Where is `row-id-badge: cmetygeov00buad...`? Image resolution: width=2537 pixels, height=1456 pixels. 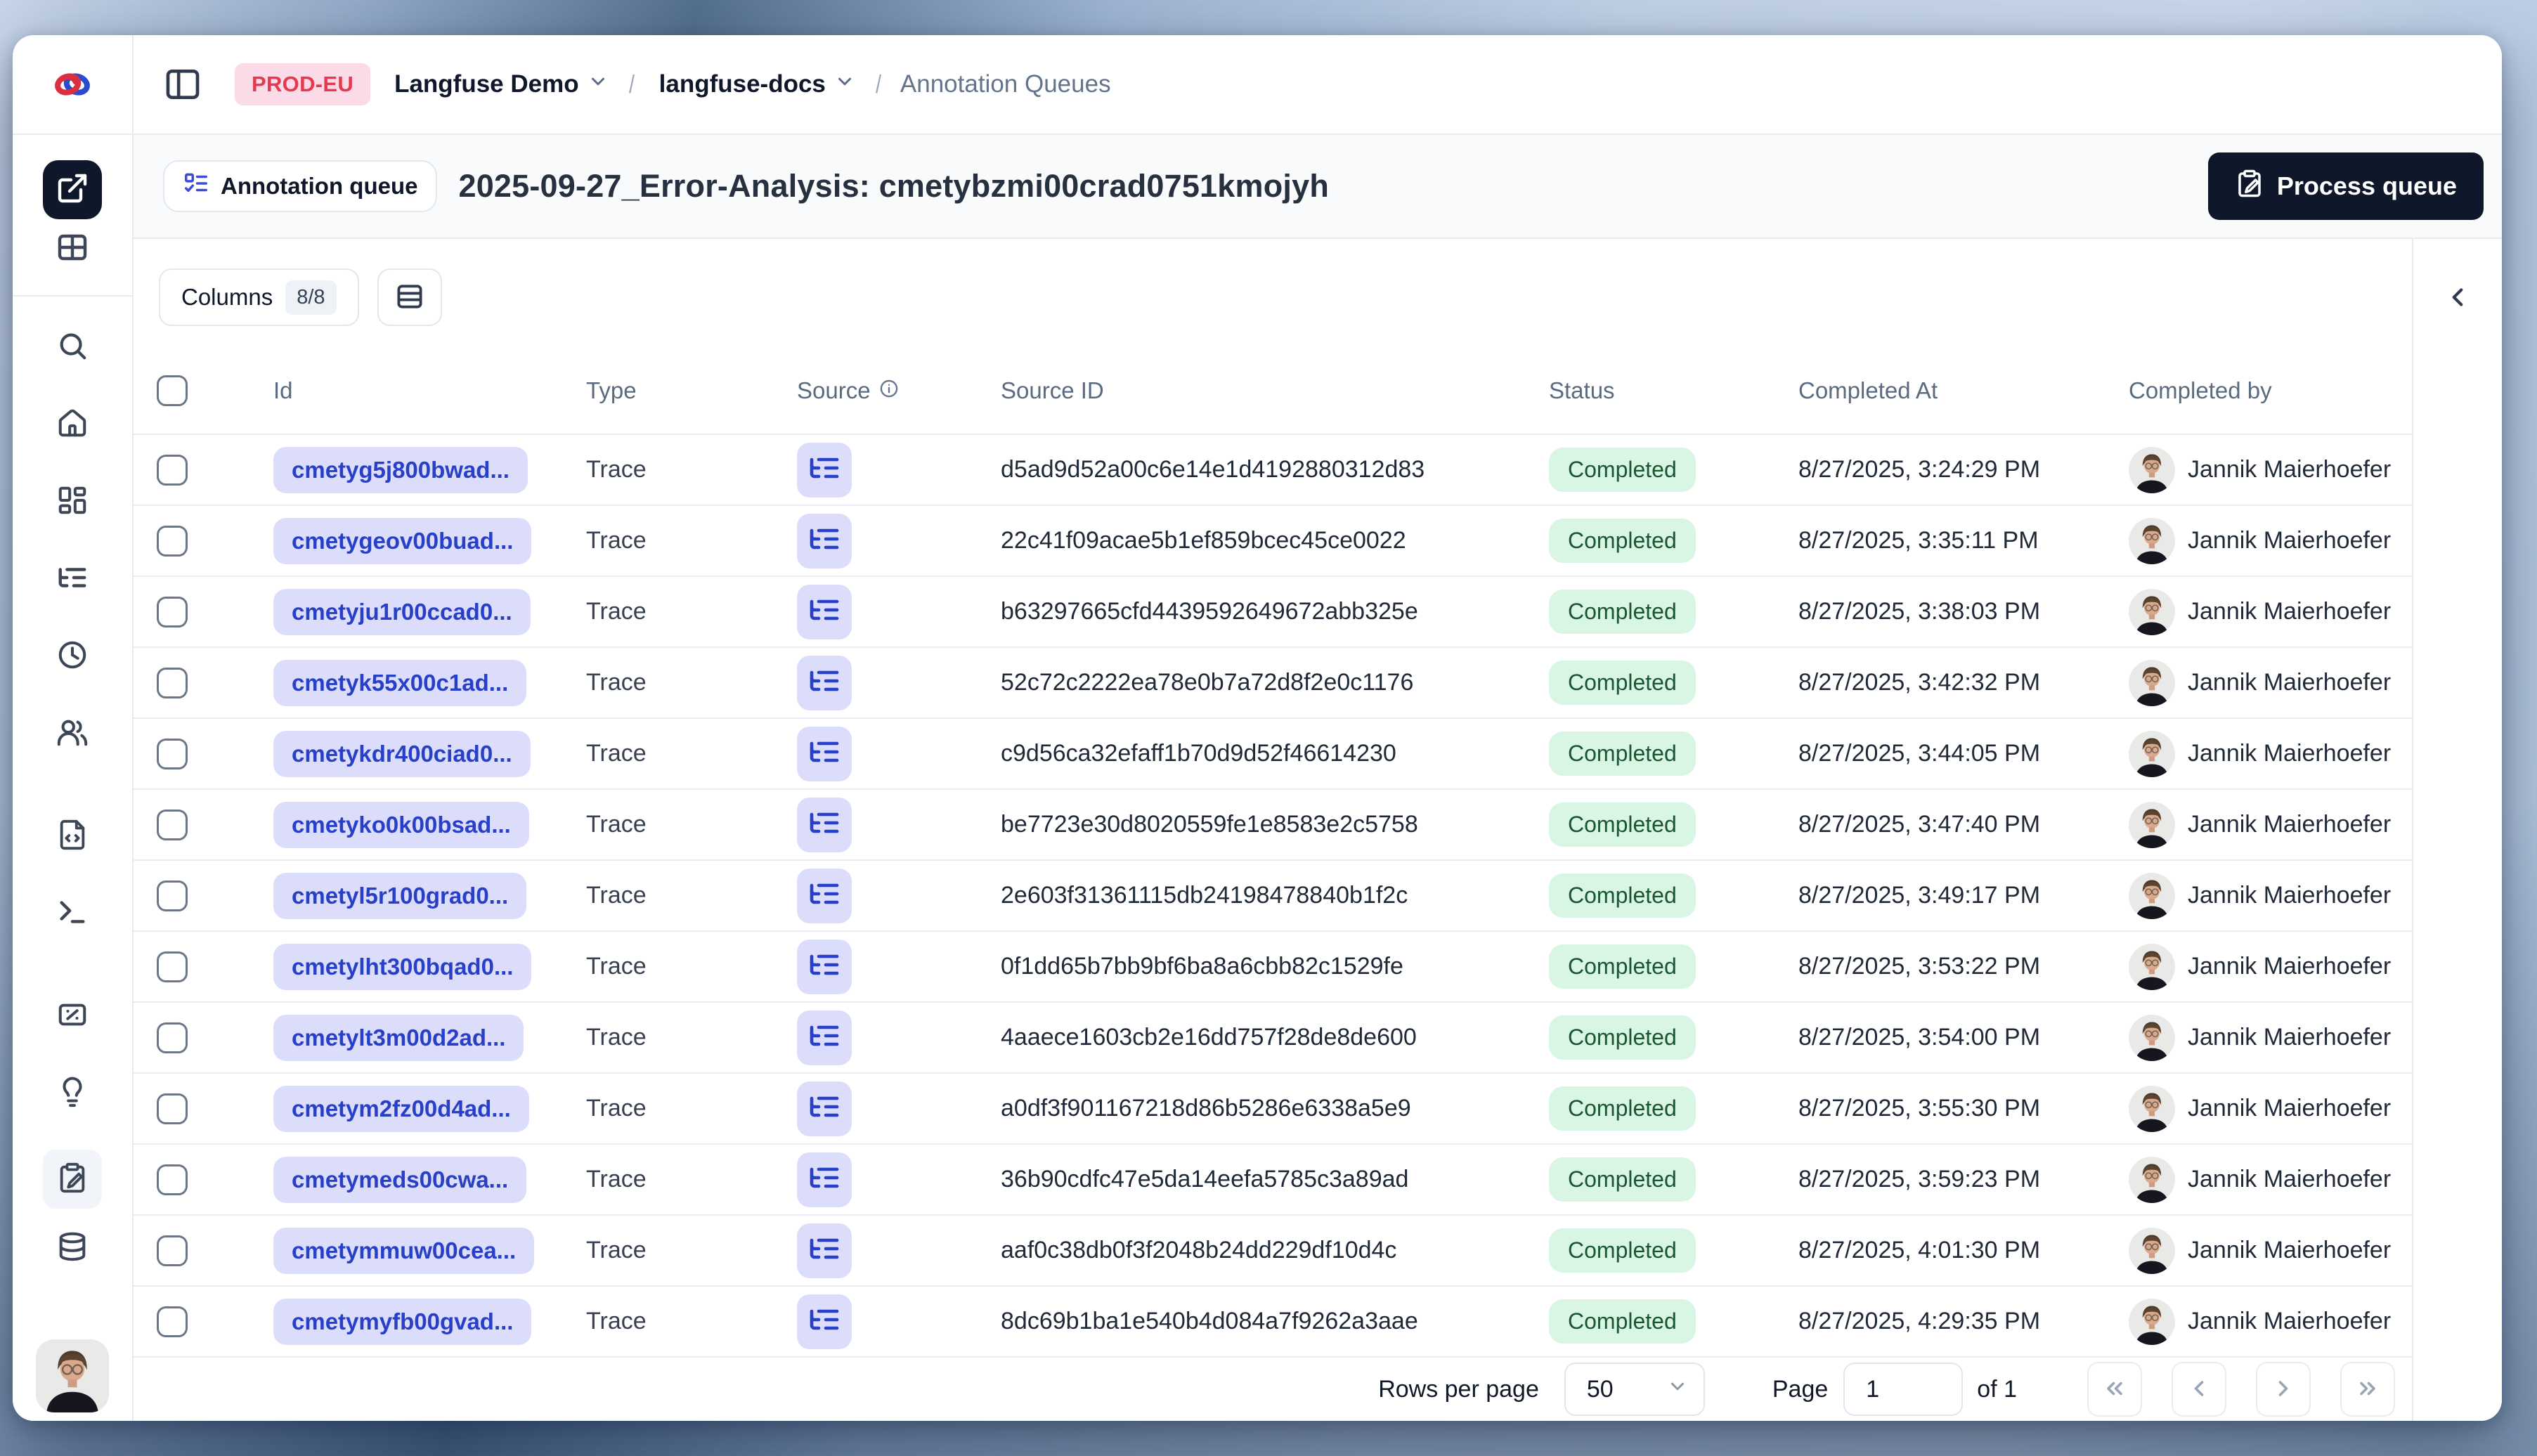
row-id-badge: cmetygeov00buad... is located at coordinates (403, 540).